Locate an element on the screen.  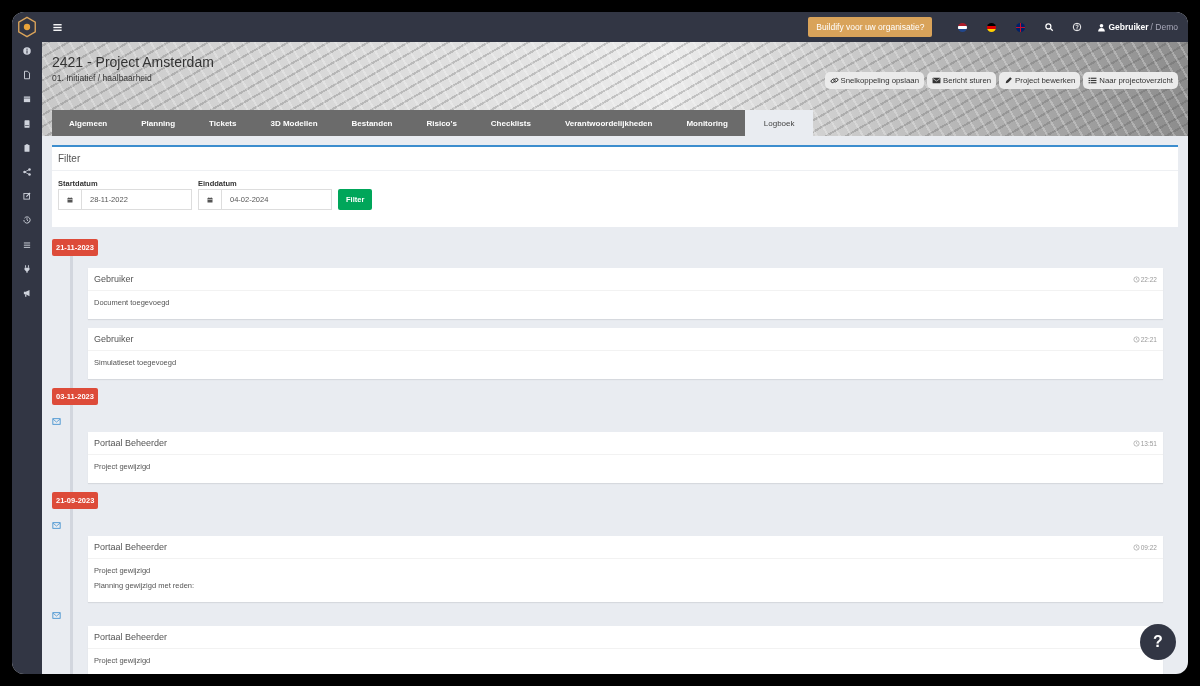
tab: Monitoring is located at coordinates (707, 123).